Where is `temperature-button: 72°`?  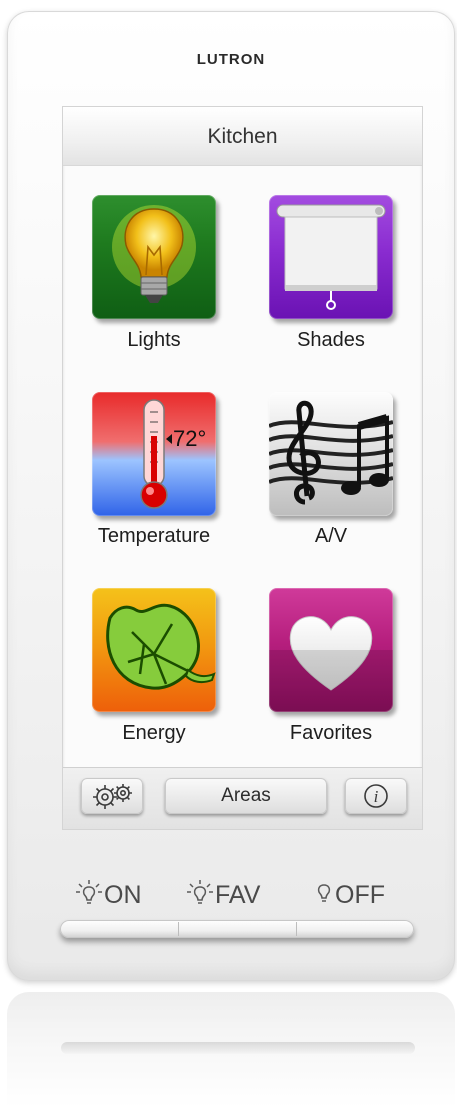 temperature-button: 72° is located at coordinates (154, 454).